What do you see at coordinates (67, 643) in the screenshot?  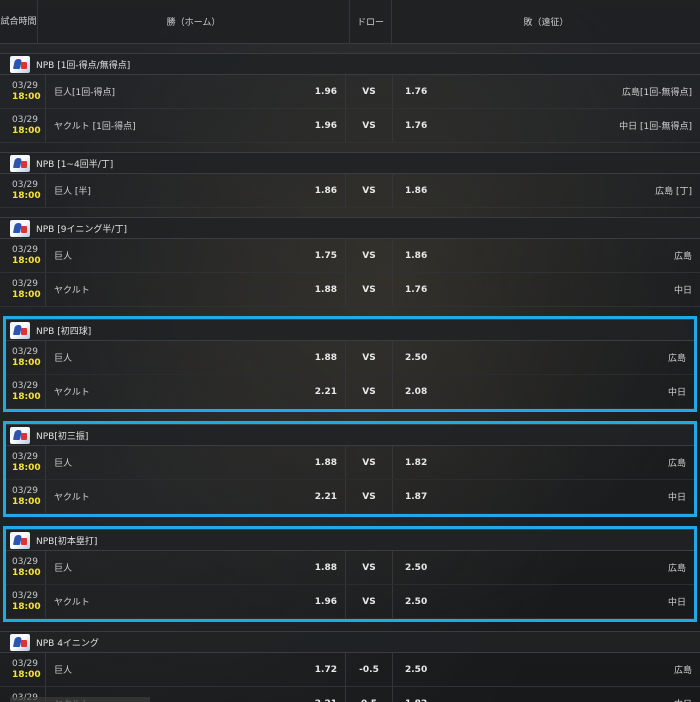 I see `section-title-label: NPB 4イニング` at bounding box center [67, 643].